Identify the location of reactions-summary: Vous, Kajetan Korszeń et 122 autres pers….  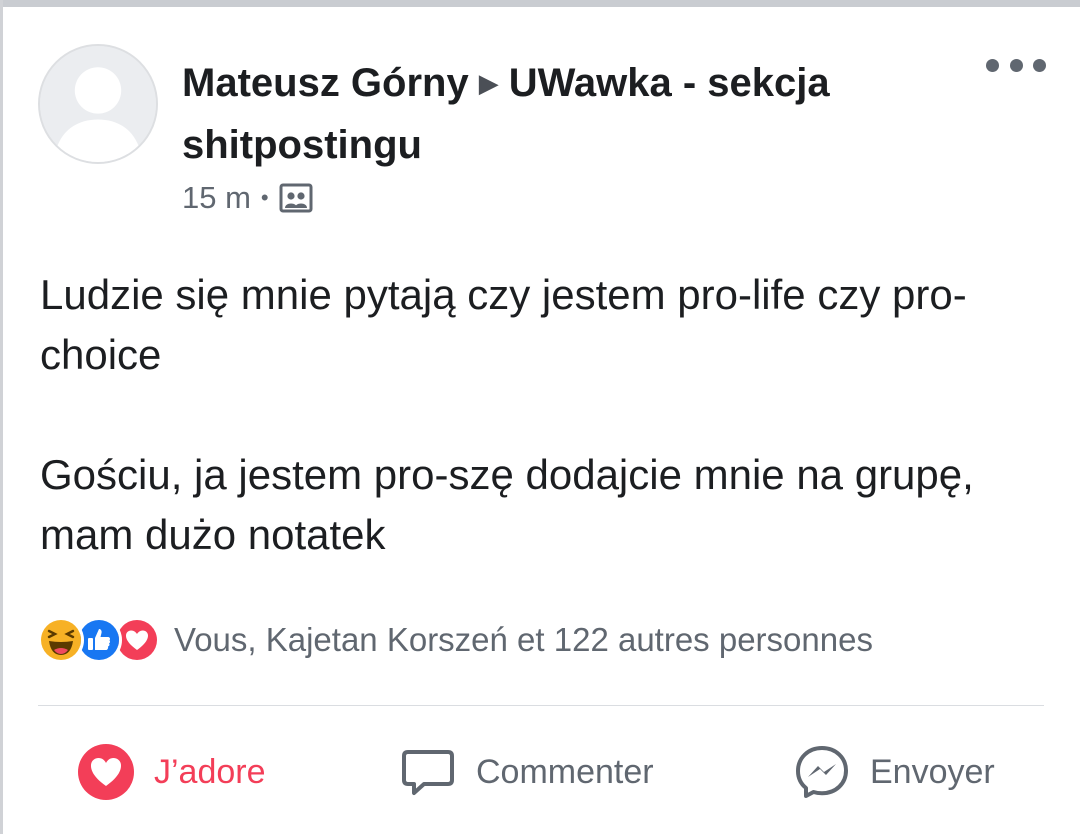
(523, 640).